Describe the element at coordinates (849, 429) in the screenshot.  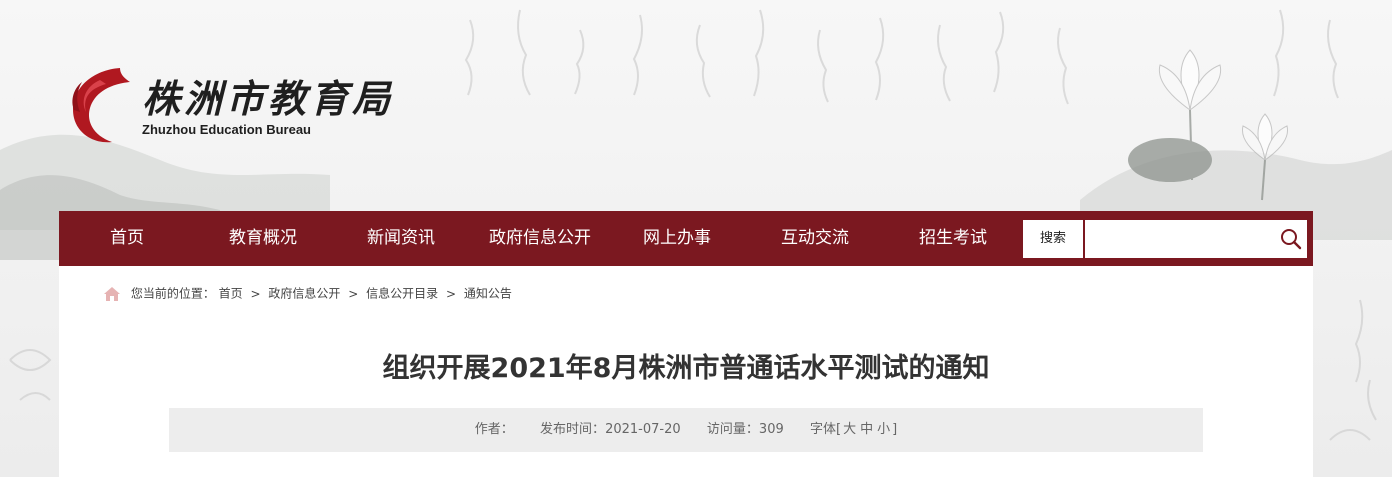
I see `font-size-large-link: 大` at that location.